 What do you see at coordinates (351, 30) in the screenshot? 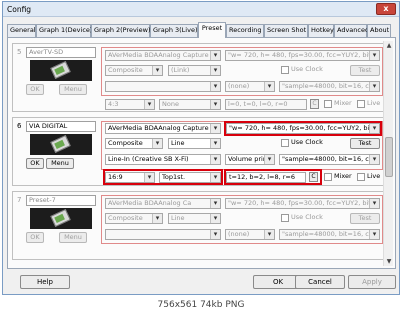
I see `tab-advanced: Advanced` at bounding box center [351, 30].